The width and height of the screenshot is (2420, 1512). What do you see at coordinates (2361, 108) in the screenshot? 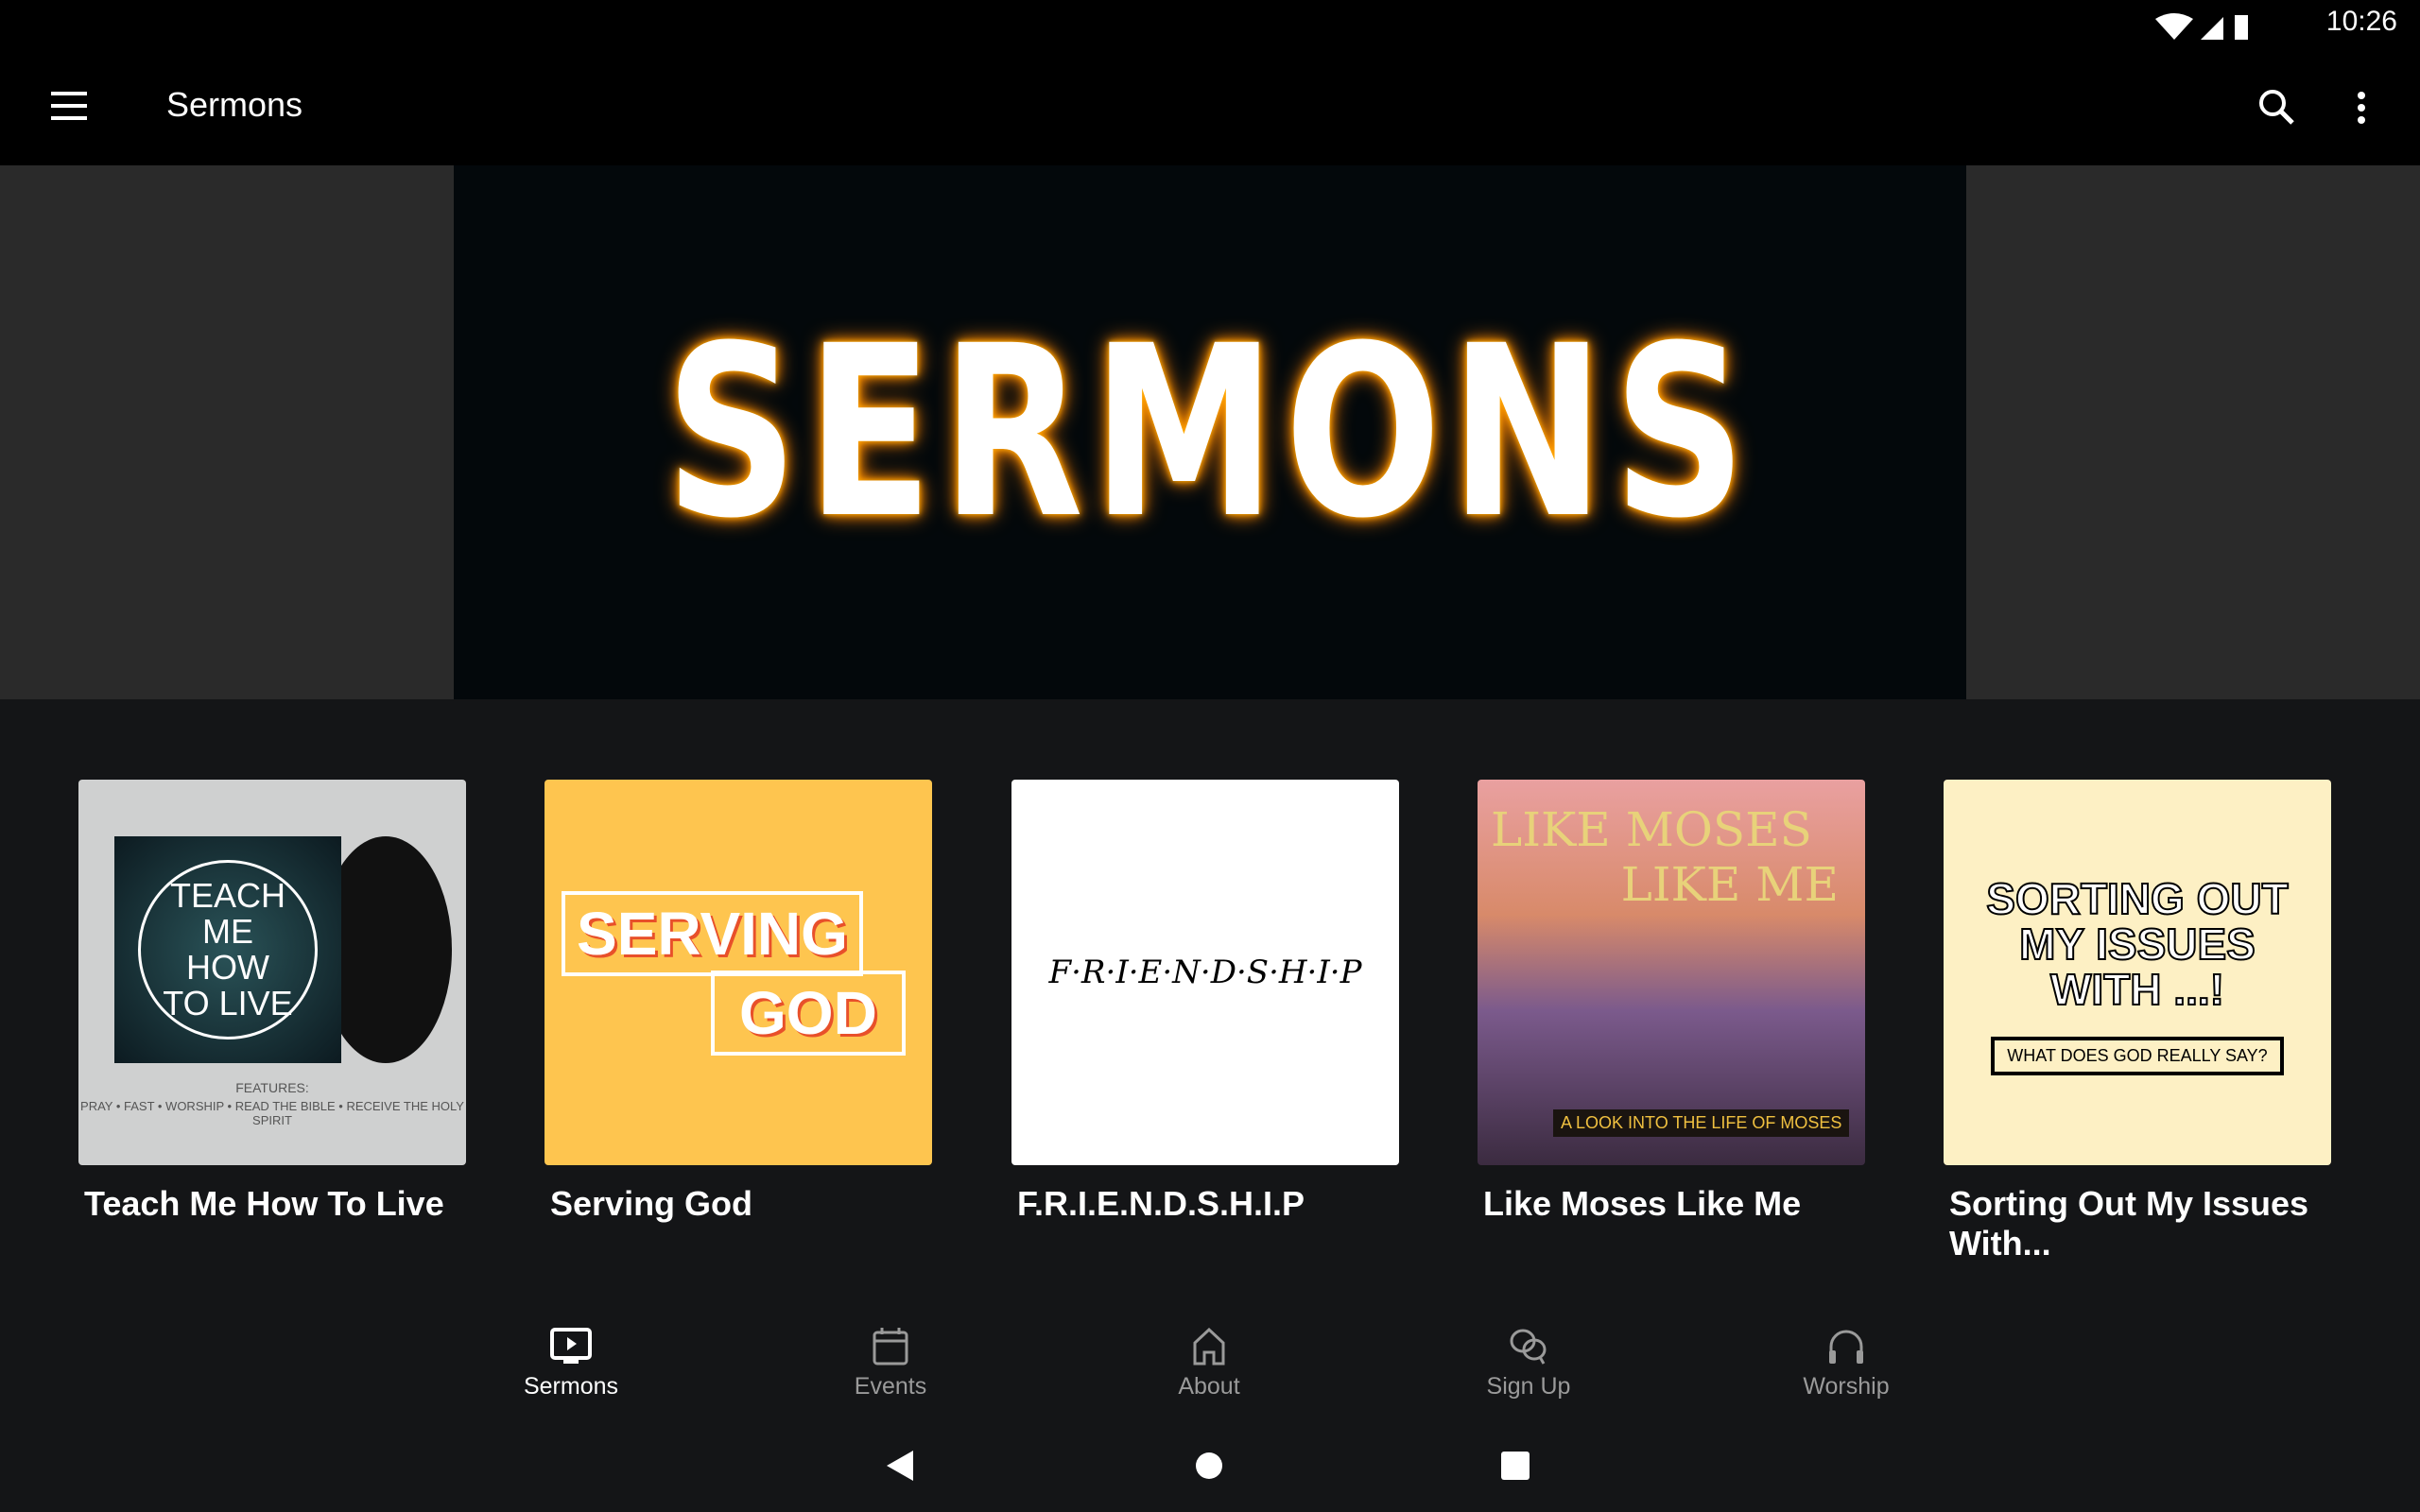
I see `more-options-icon` at bounding box center [2361, 108].